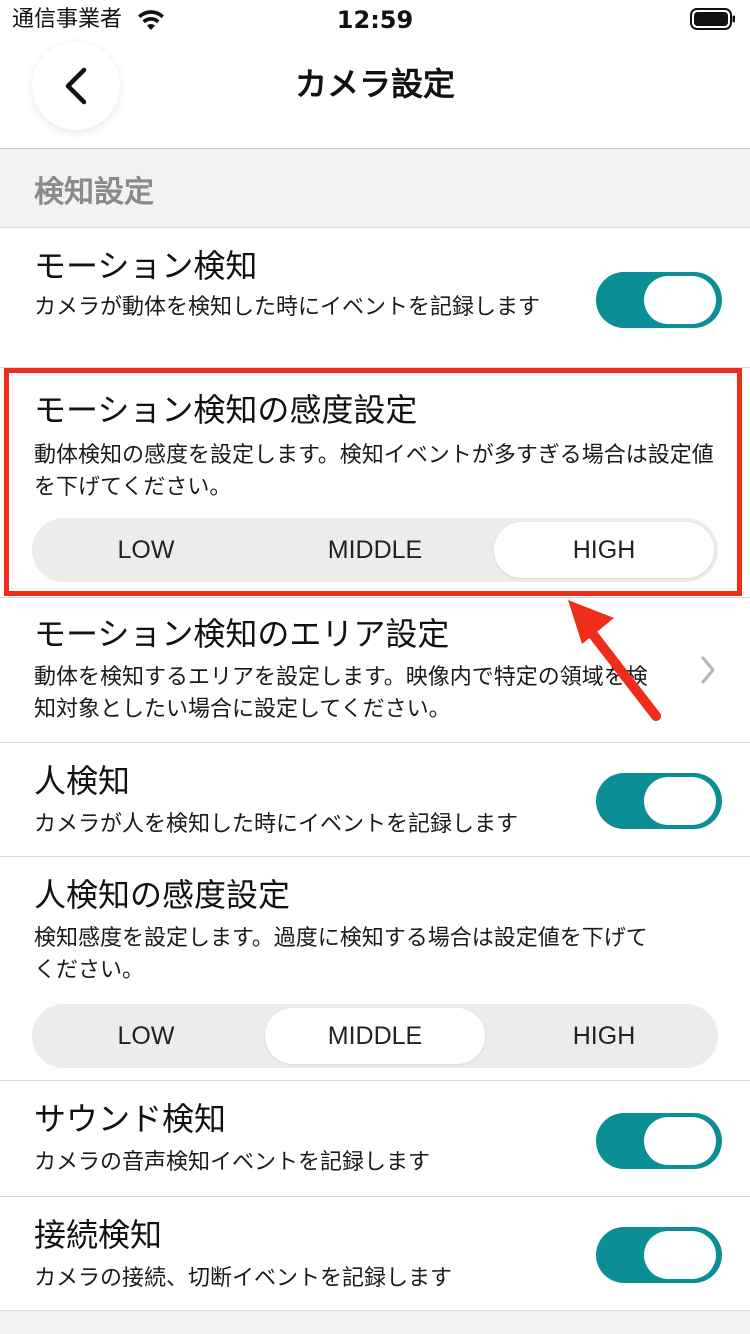  Describe the element at coordinates (375, 800) in the screenshot. I see `person-detection-row: 人検知 カメラが人を検知した時にイベントを記録します` at that location.